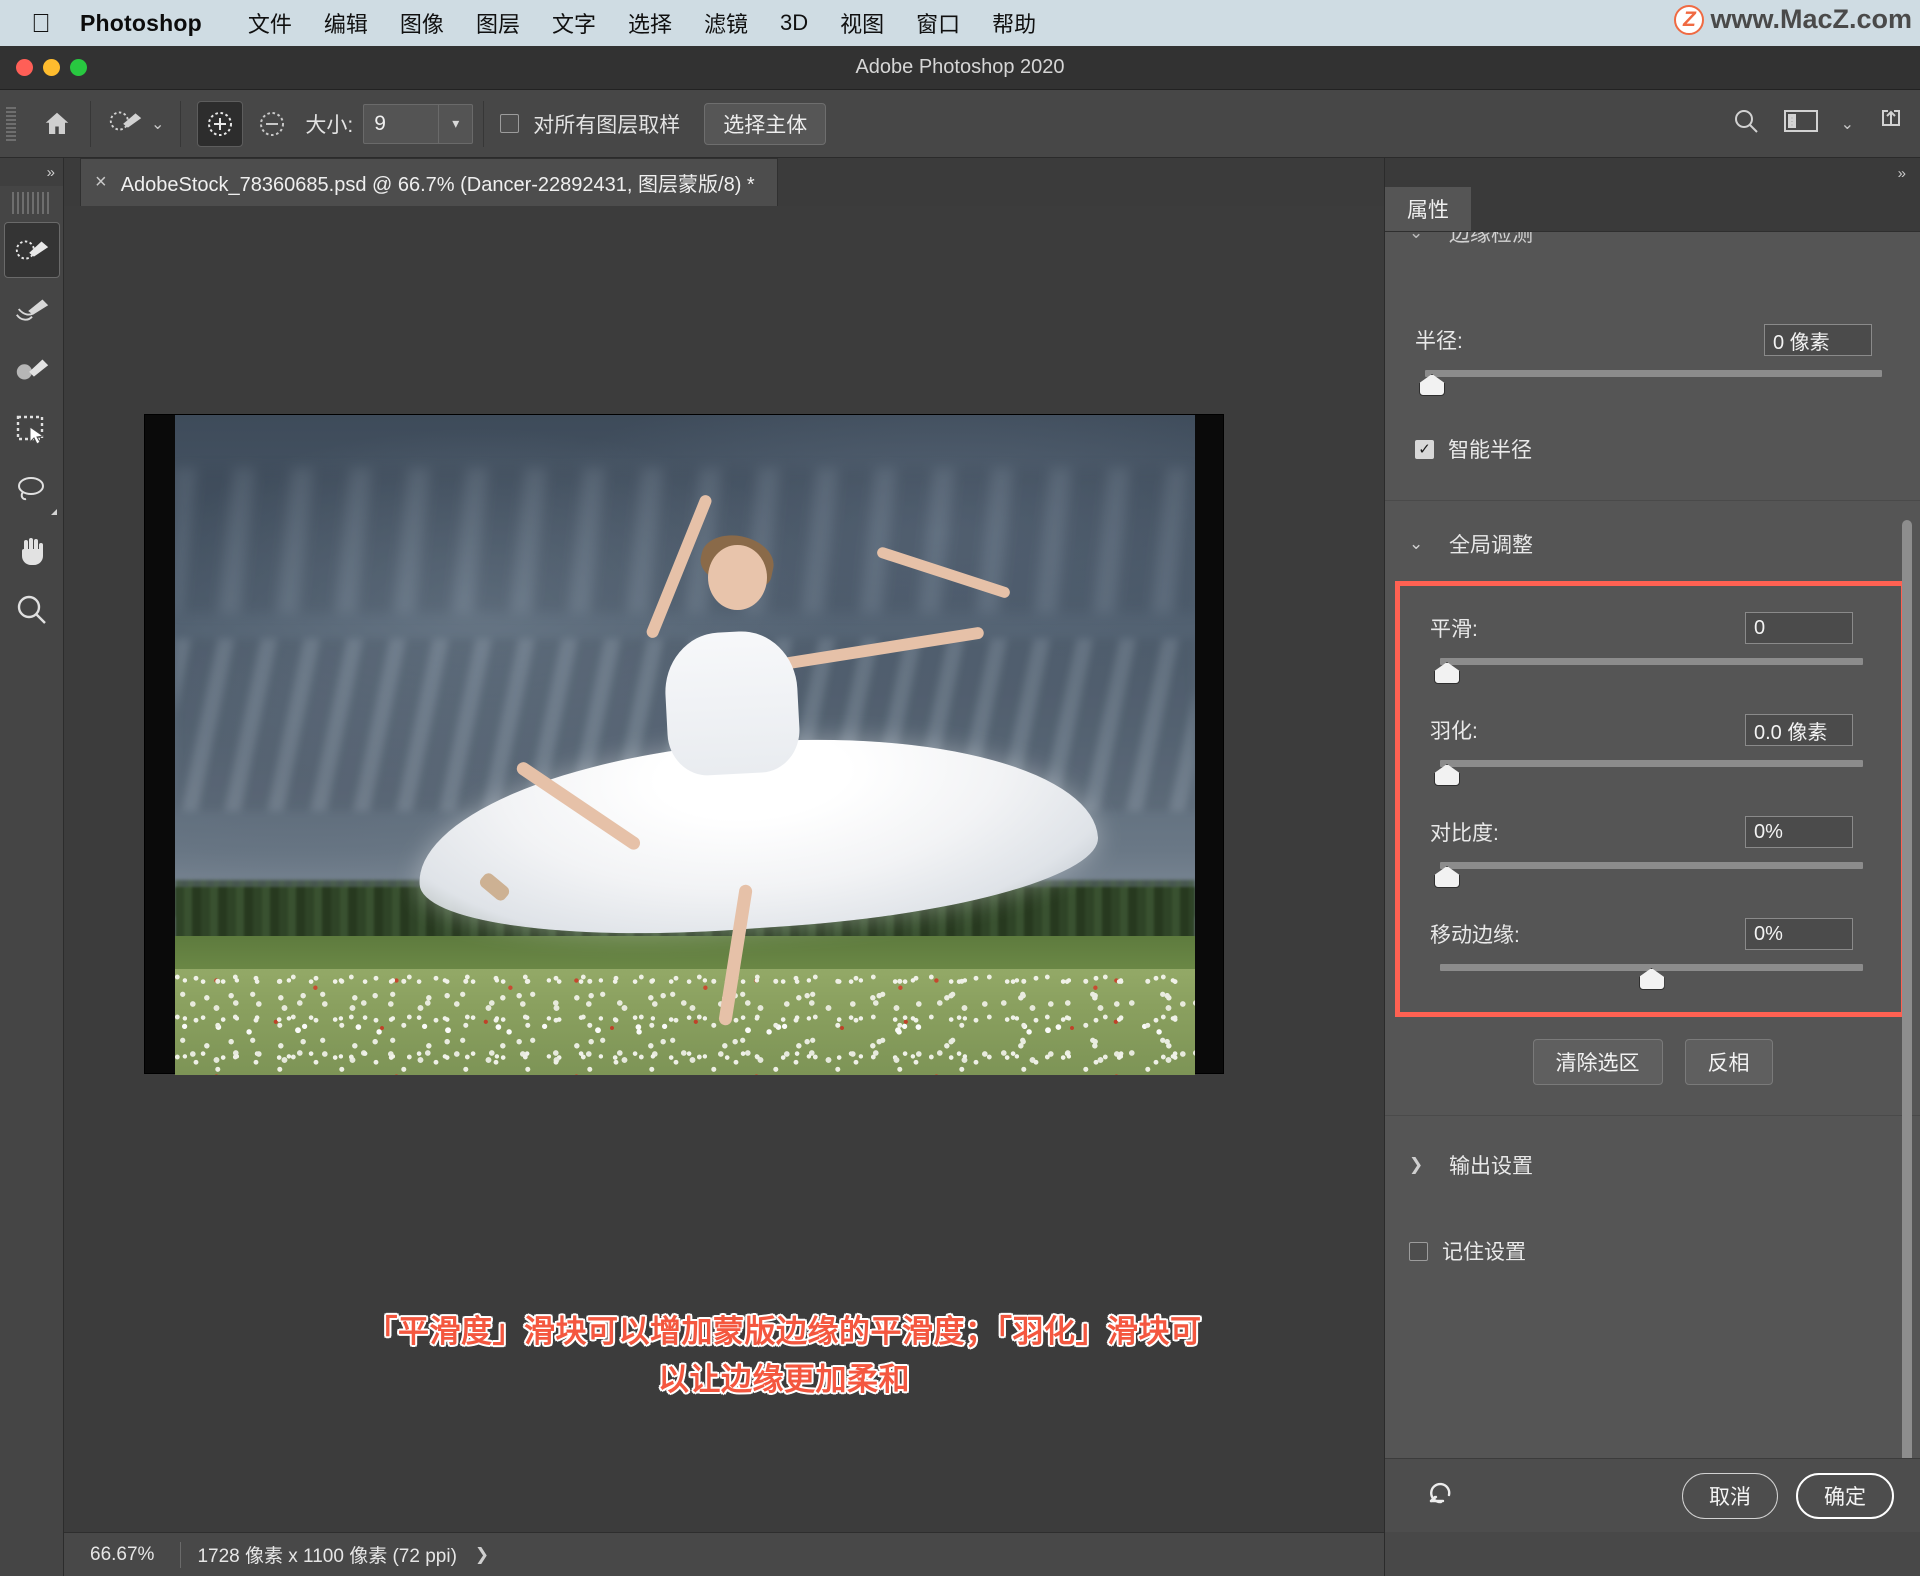 Image resolution: width=1920 pixels, height=1576 pixels. What do you see at coordinates (24, 67) in the screenshot?
I see `close-window-button` at bounding box center [24, 67].